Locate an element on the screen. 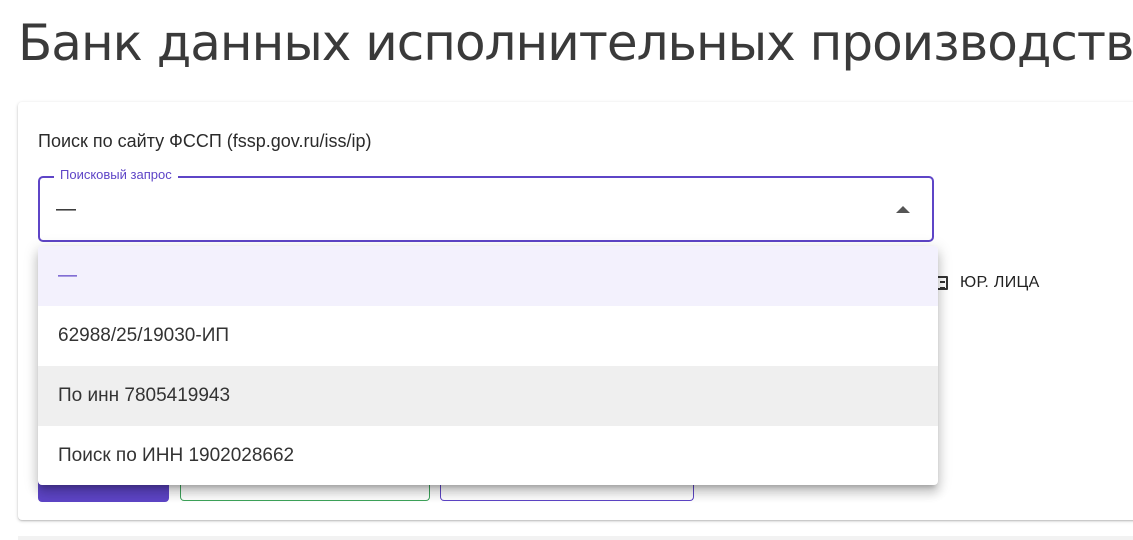  dropdown-option: 62988/25/19030-ИП is located at coordinates (488, 336).